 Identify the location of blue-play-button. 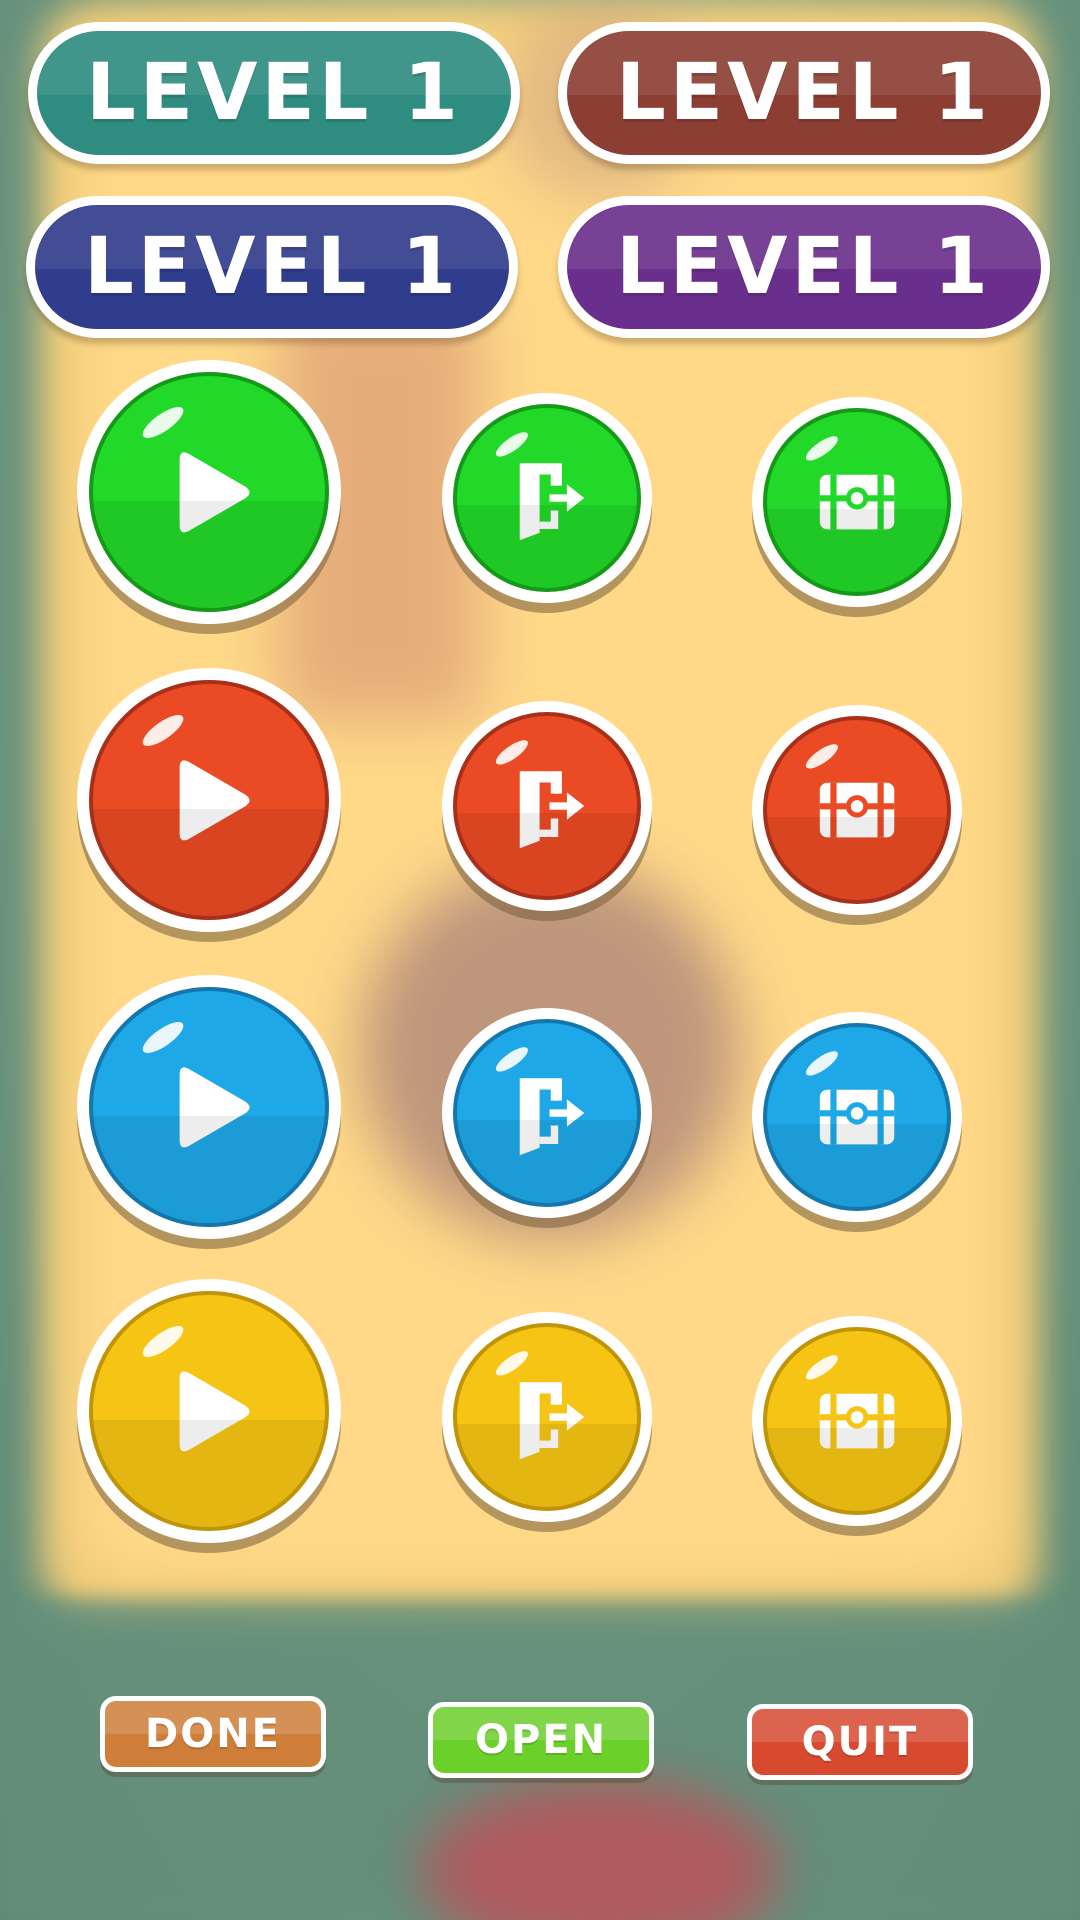
(209, 1107).